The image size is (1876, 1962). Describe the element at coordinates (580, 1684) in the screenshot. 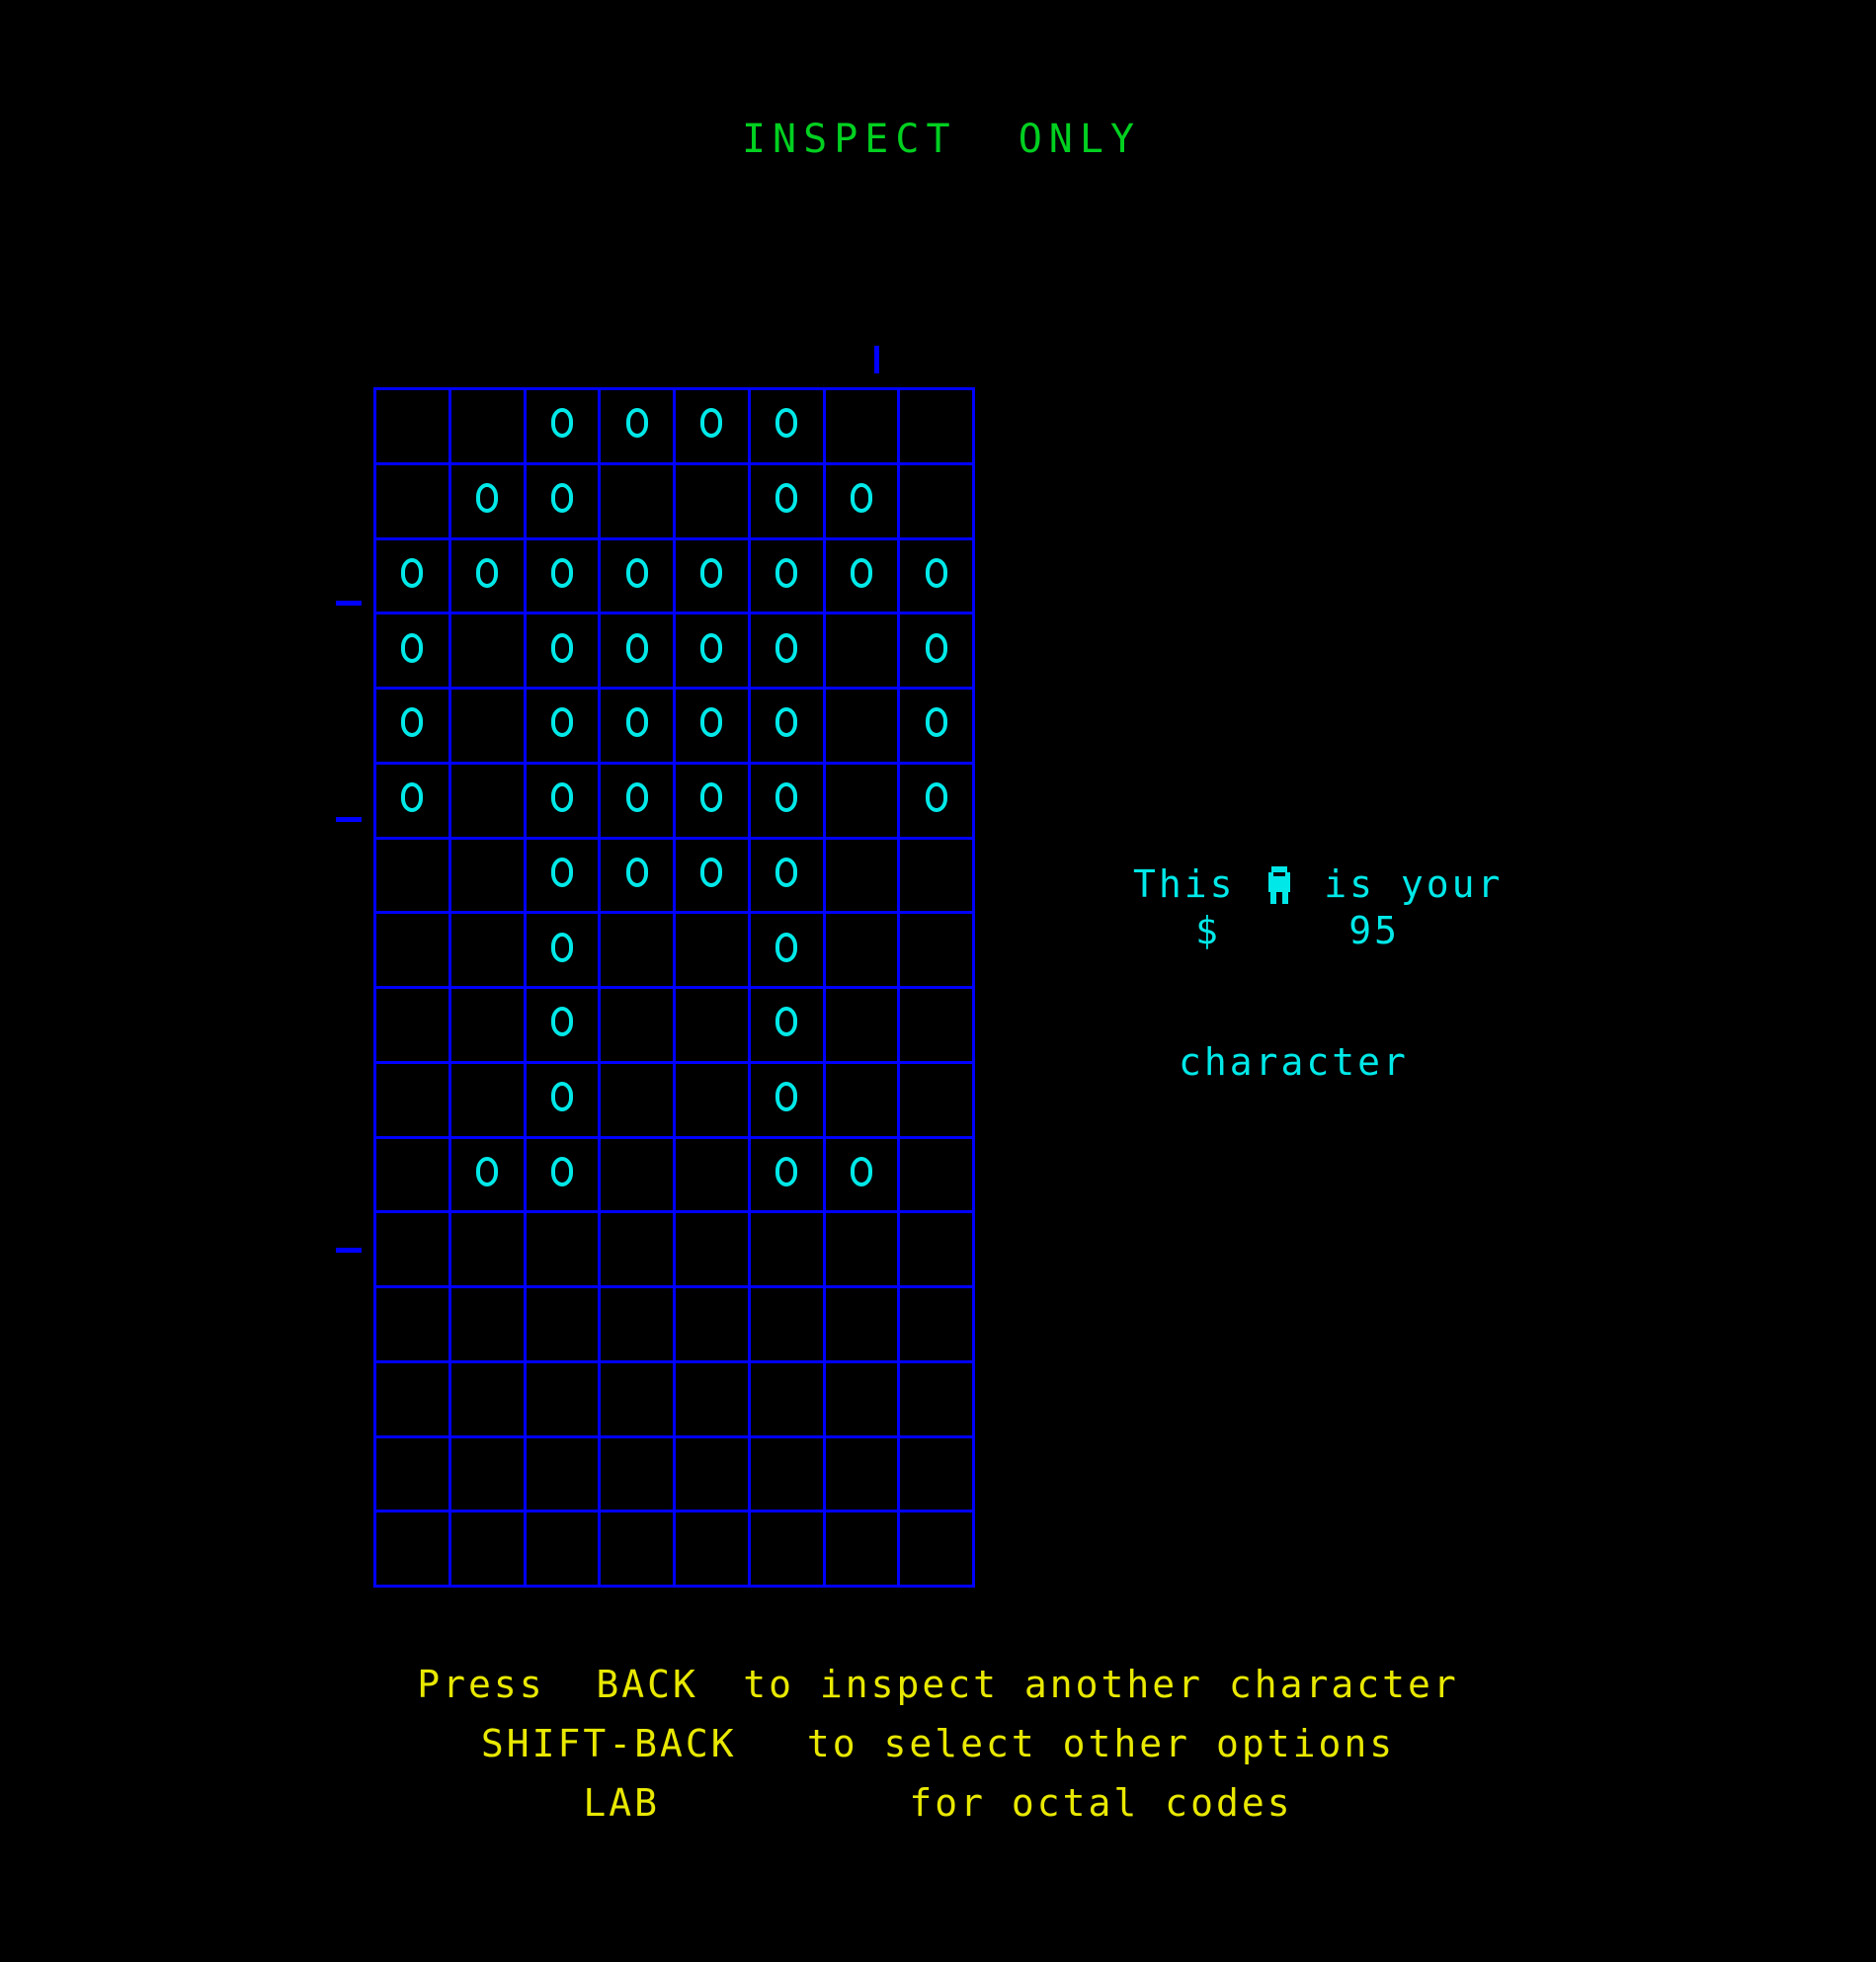

I see `footer-key-label: Press BACK` at that location.